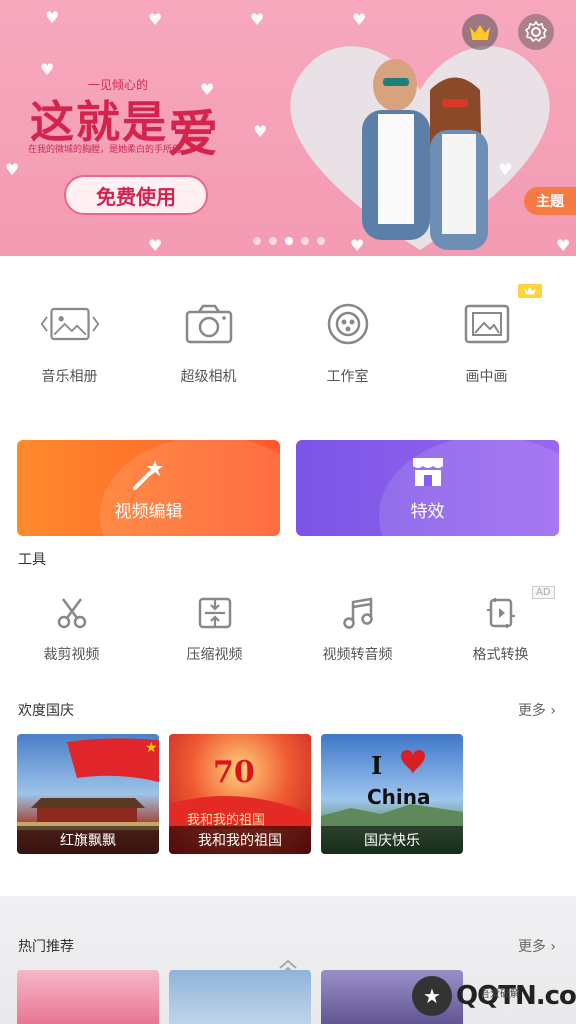 The image size is (576, 1024). What do you see at coordinates (432, 996) in the screenshot?
I see `watermark-logo-icon: ★` at bounding box center [432, 996].